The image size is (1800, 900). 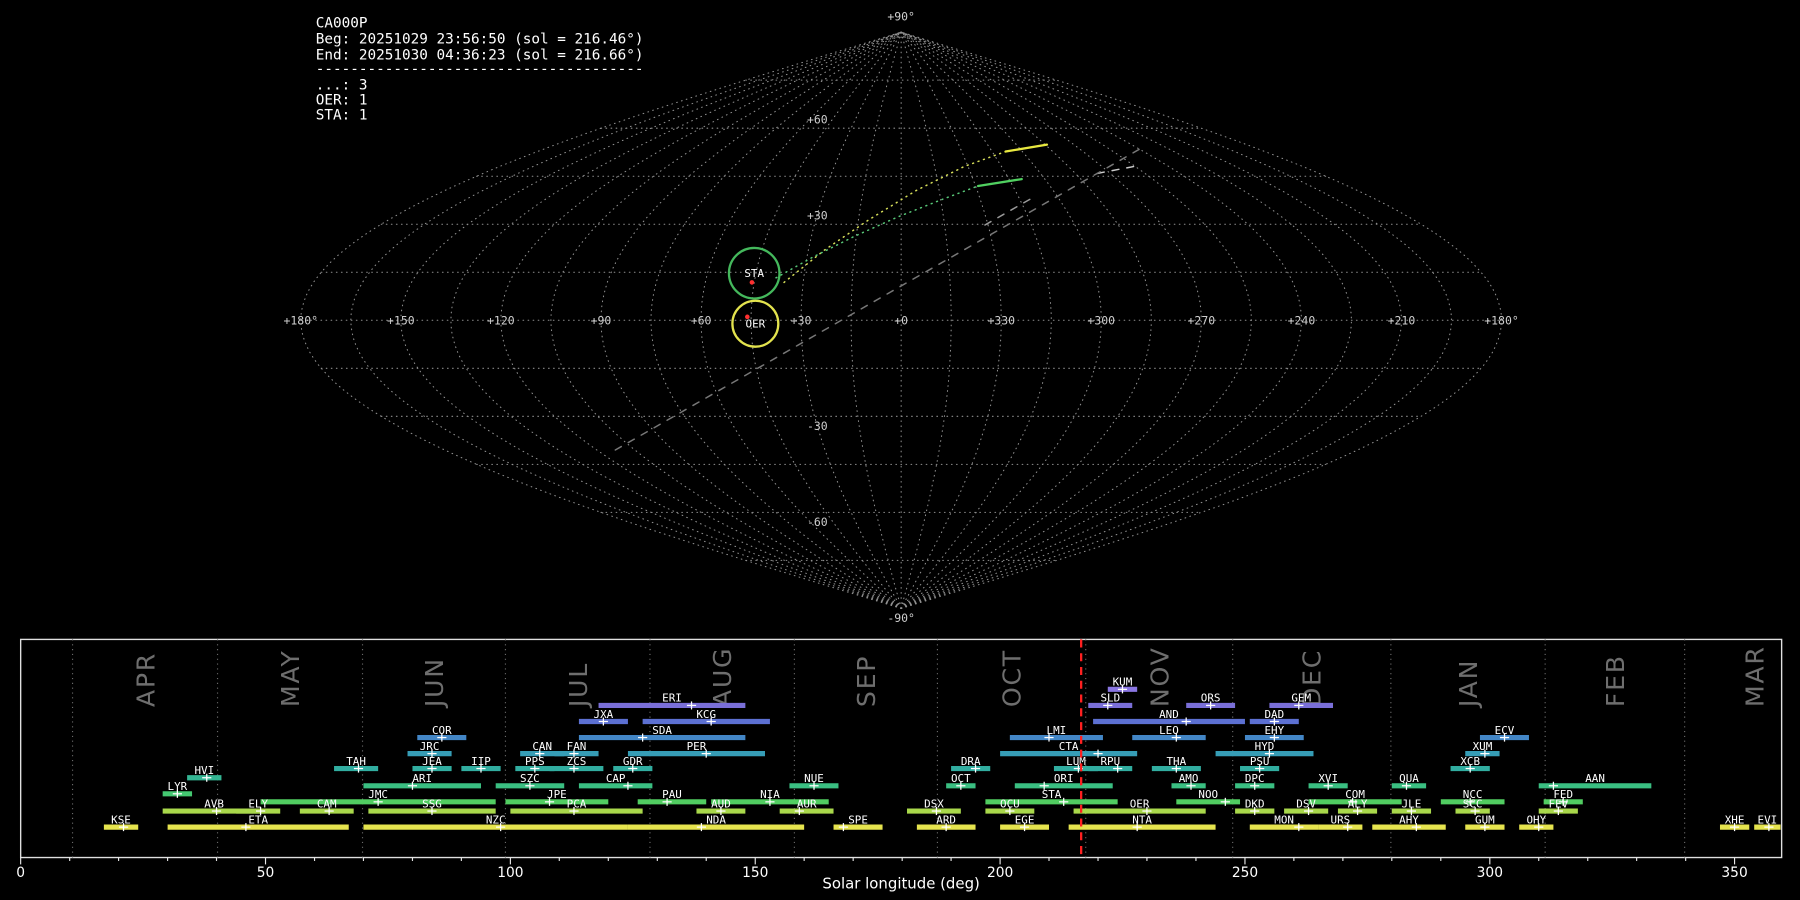 I want to click on x-tick-label: 350, so click(x=1734, y=873).